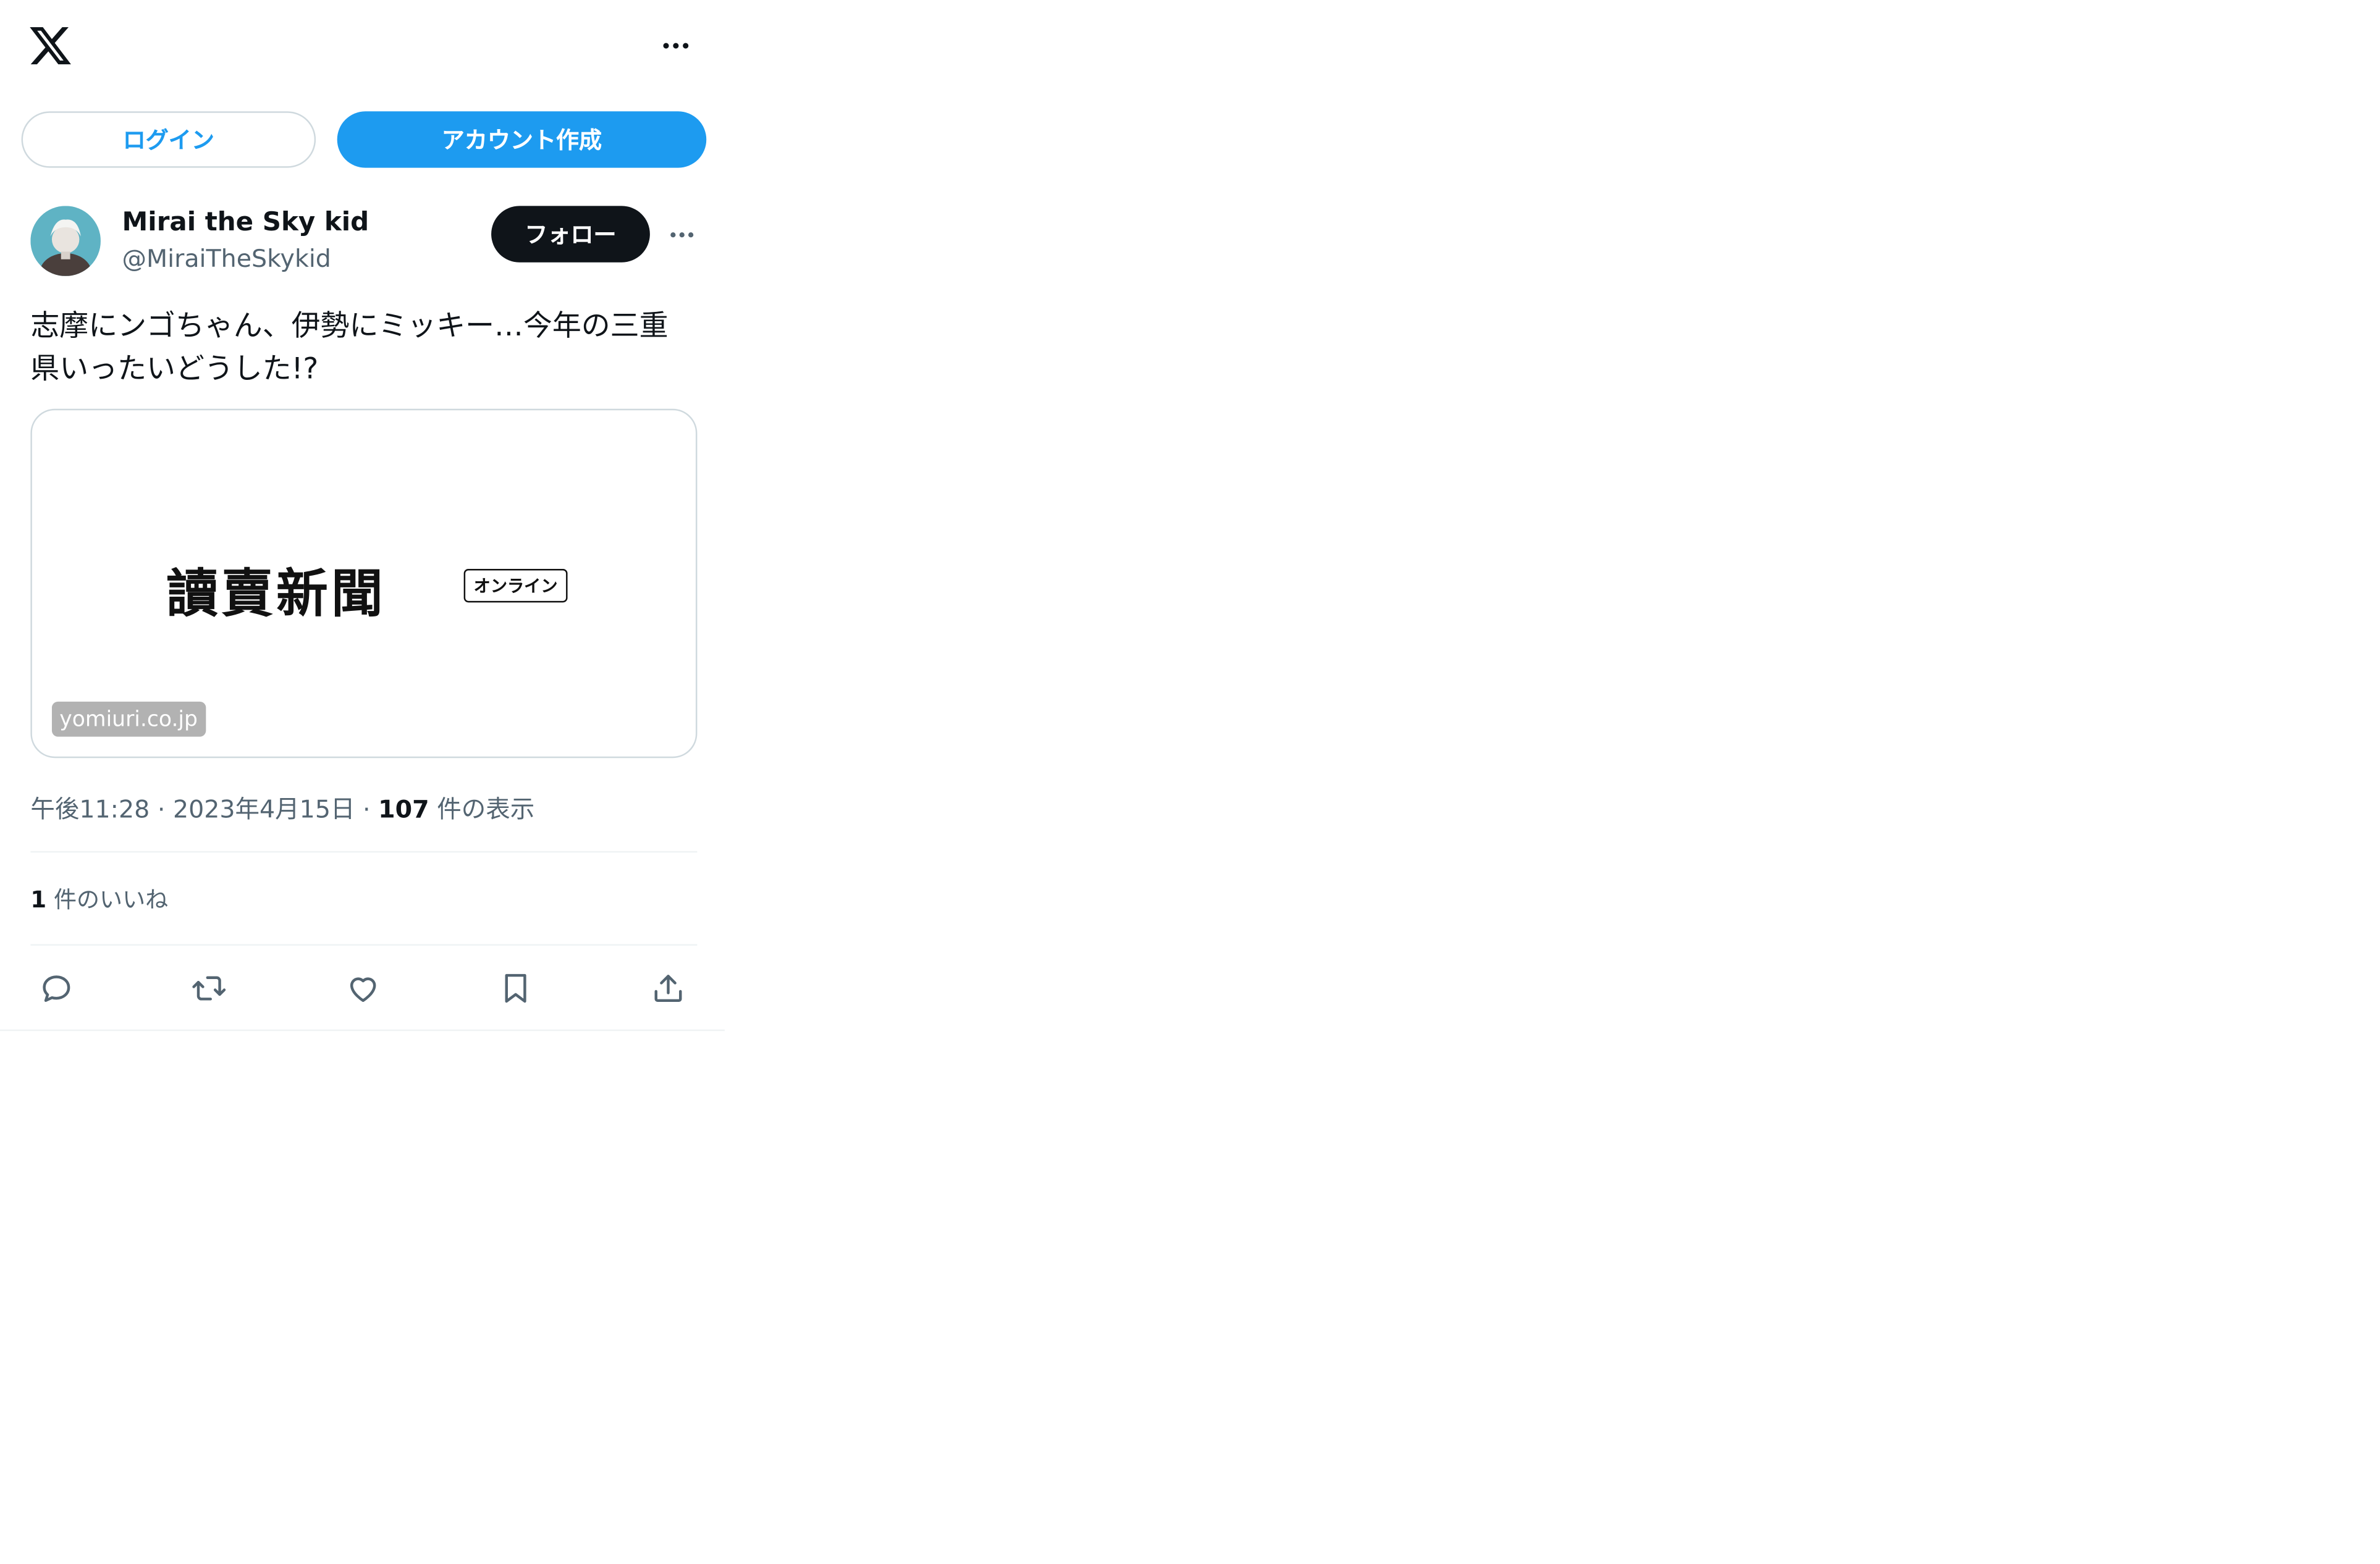 This screenshot has width=2380, height=1564. I want to click on x-logo-icon, so click(50, 46).